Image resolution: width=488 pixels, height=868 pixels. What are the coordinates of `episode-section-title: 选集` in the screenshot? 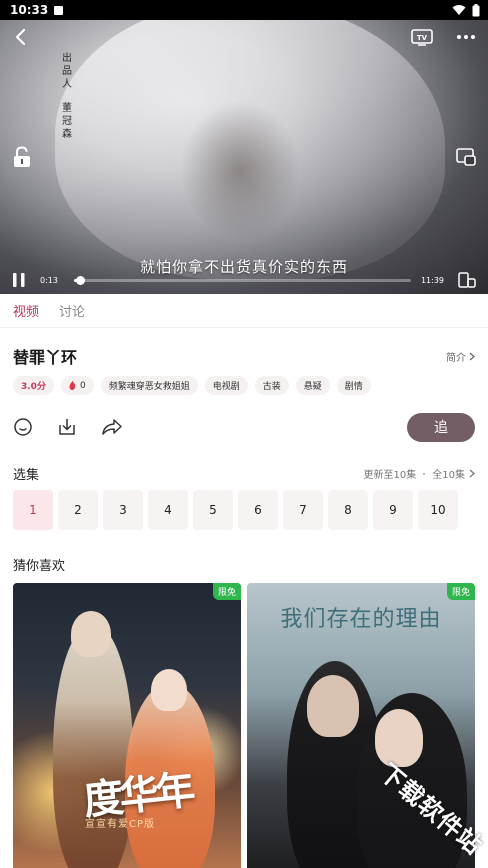 It's located at (26, 475).